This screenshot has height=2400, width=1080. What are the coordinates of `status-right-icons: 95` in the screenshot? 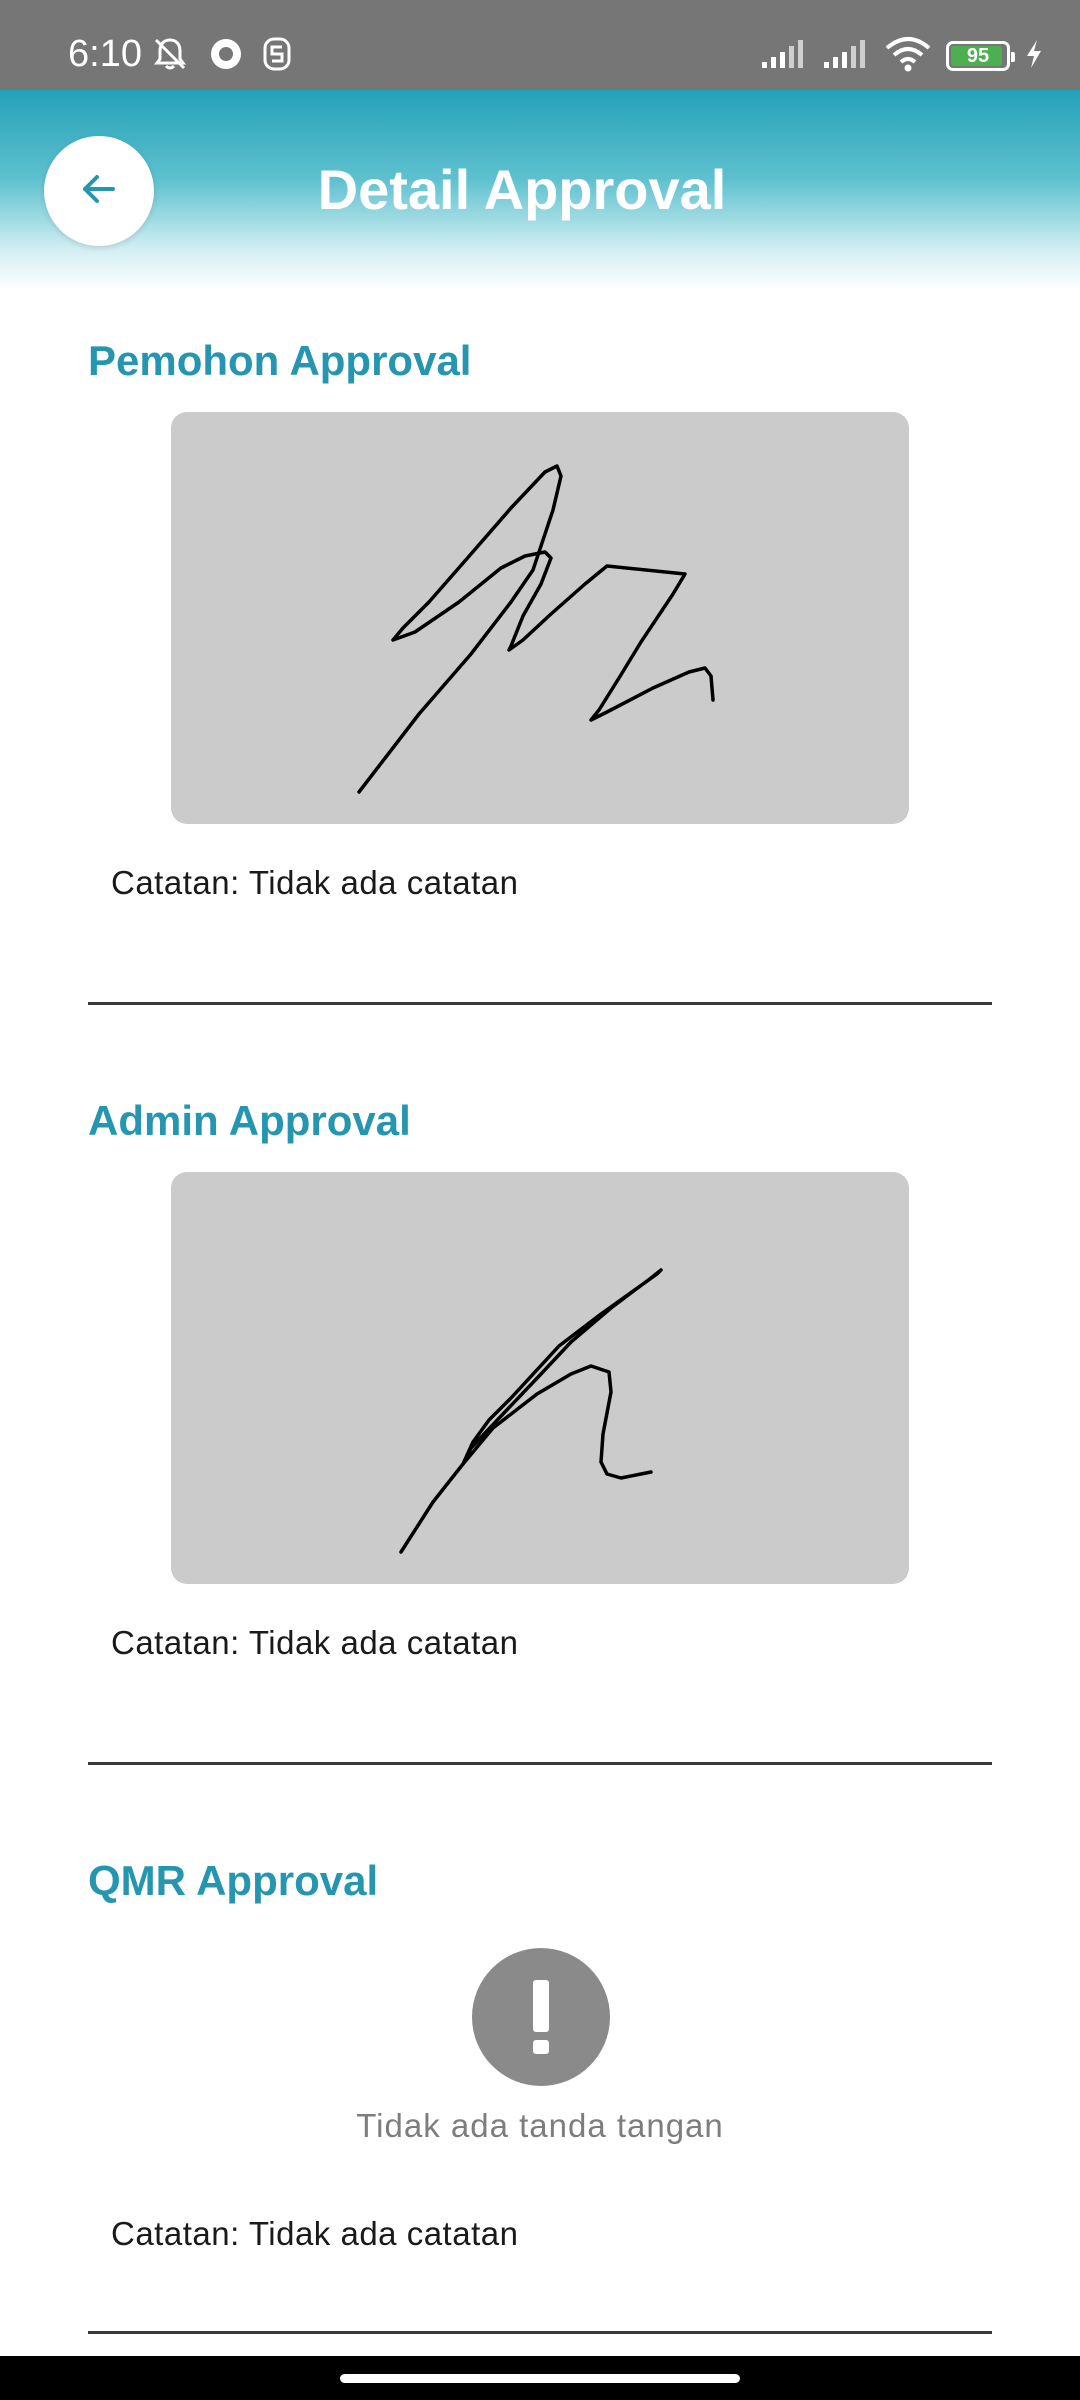 It's located at (902, 56).